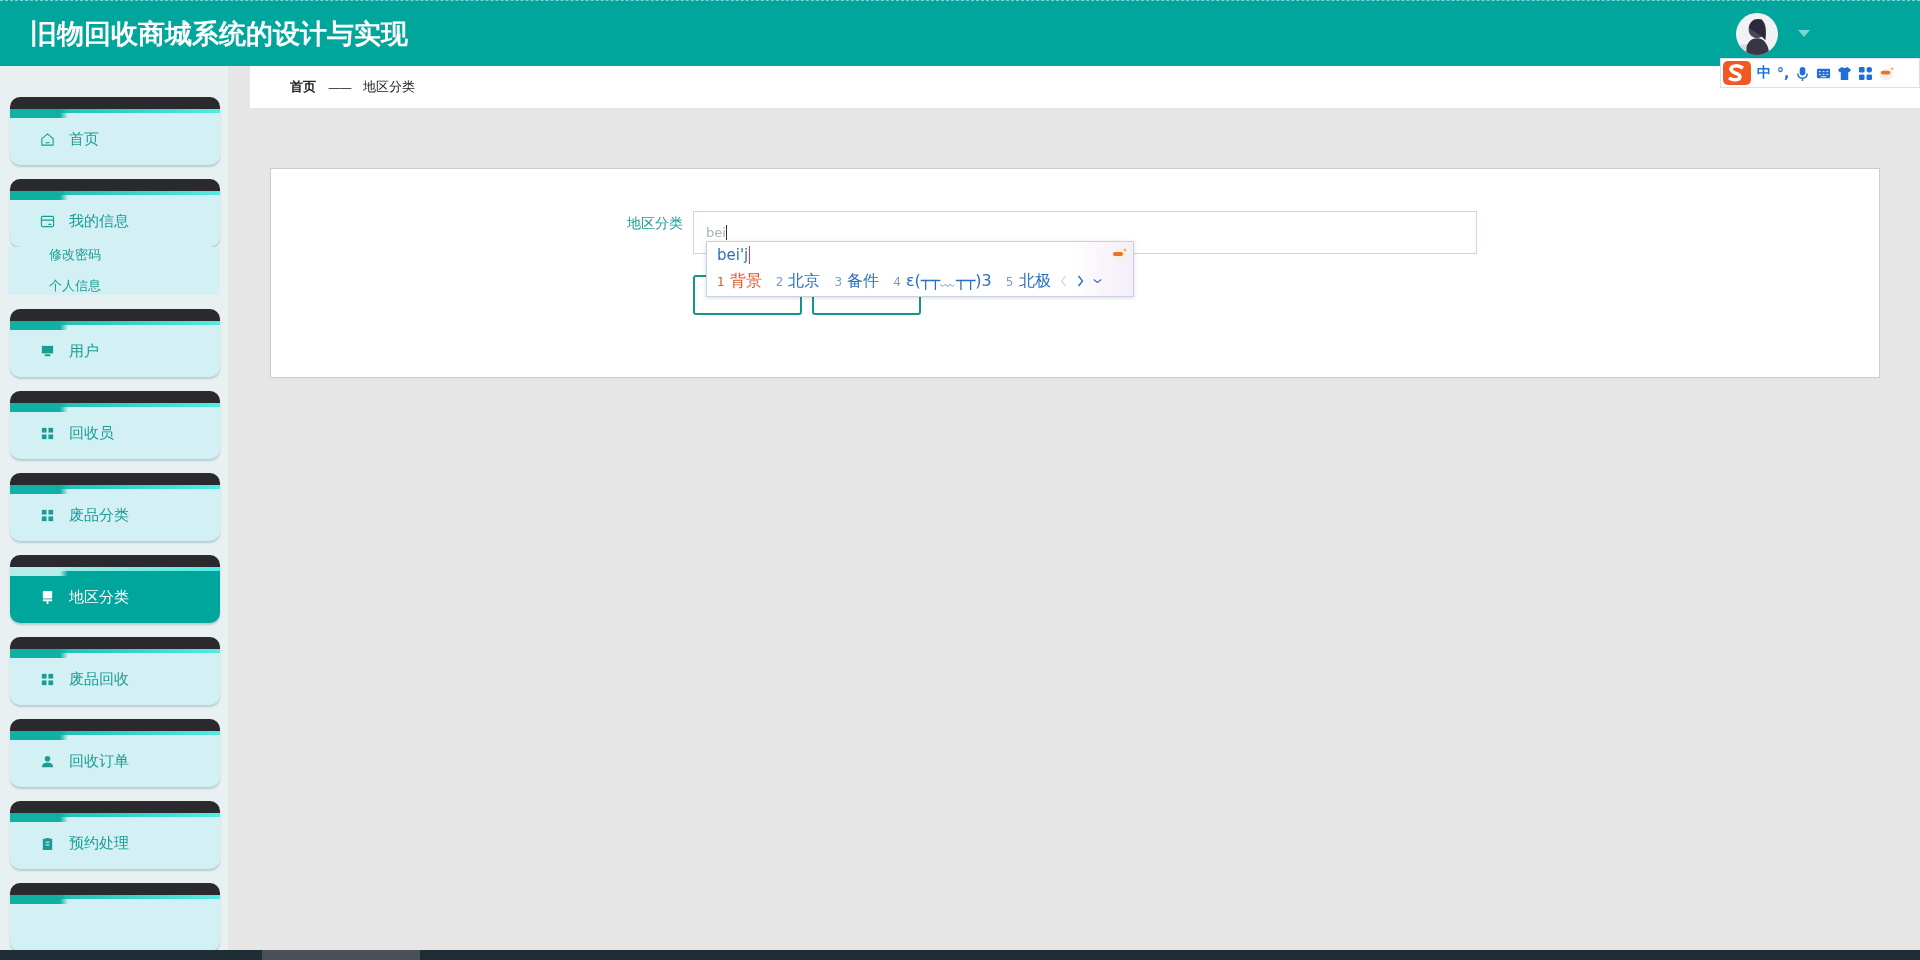 The width and height of the screenshot is (1920, 960). What do you see at coordinates (734, 255) in the screenshot?
I see `ime-composition: bei'j` at bounding box center [734, 255].